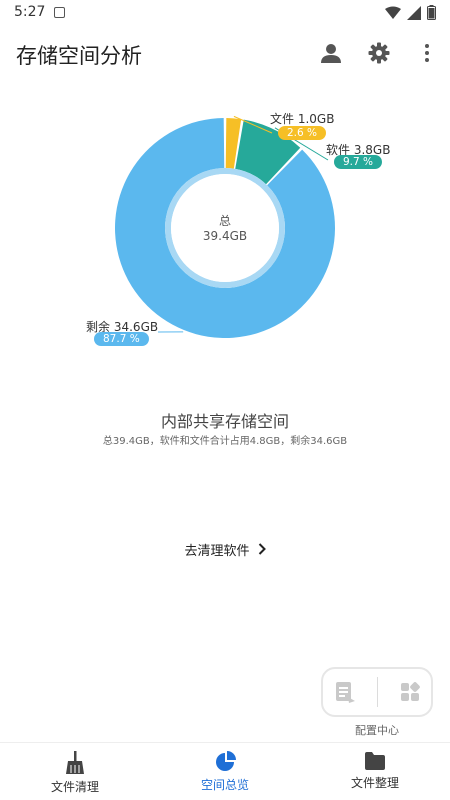 The image size is (450, 800). I want to click on settings-button, so click(379, 53).